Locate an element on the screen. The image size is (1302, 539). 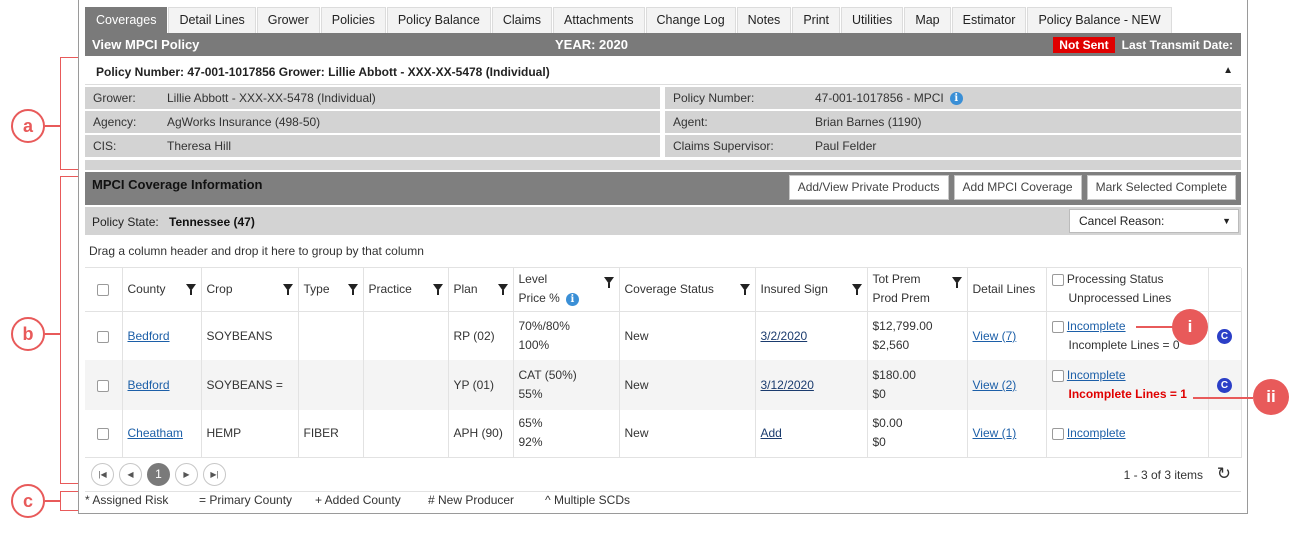
info-value: Paul Felder is located at coordinates (846, 146).